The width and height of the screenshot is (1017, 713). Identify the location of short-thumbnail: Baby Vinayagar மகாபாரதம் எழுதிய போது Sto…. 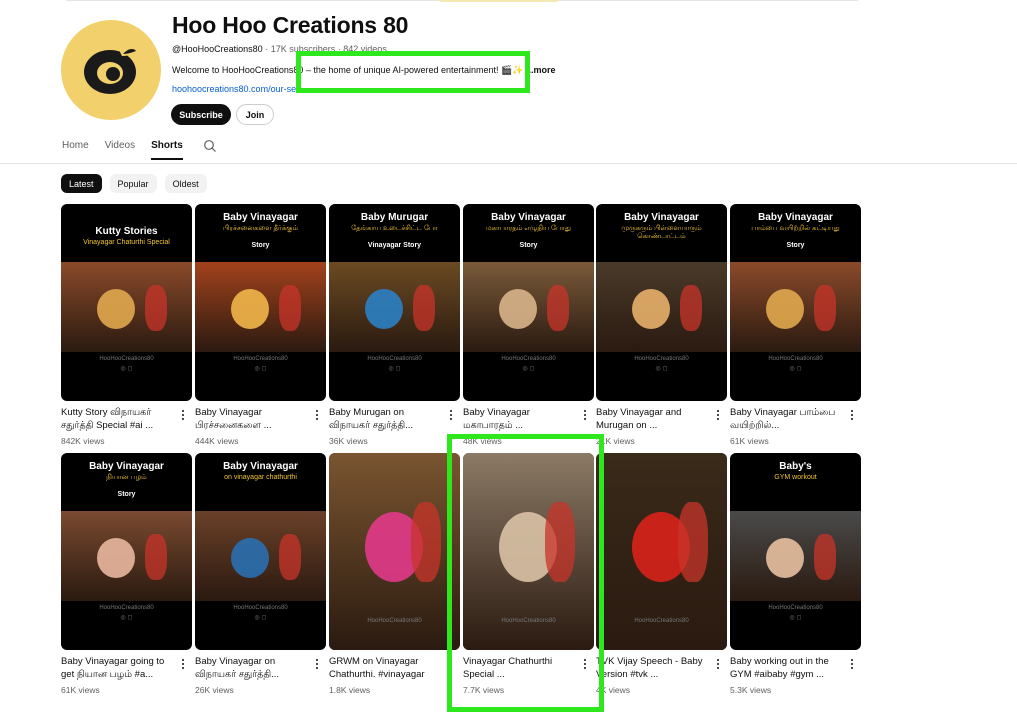
(528, 302).